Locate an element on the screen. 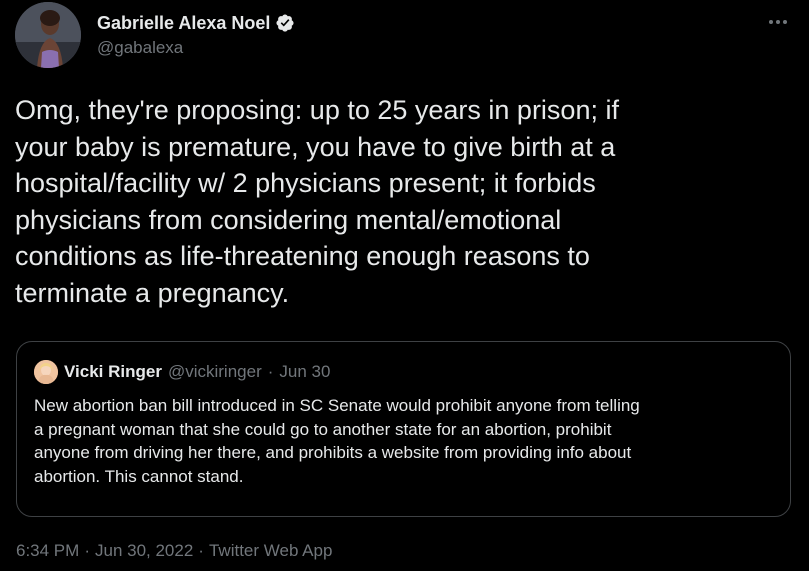  tweet-date: Jun 30, 2022 is located at coordinates (144, 551).